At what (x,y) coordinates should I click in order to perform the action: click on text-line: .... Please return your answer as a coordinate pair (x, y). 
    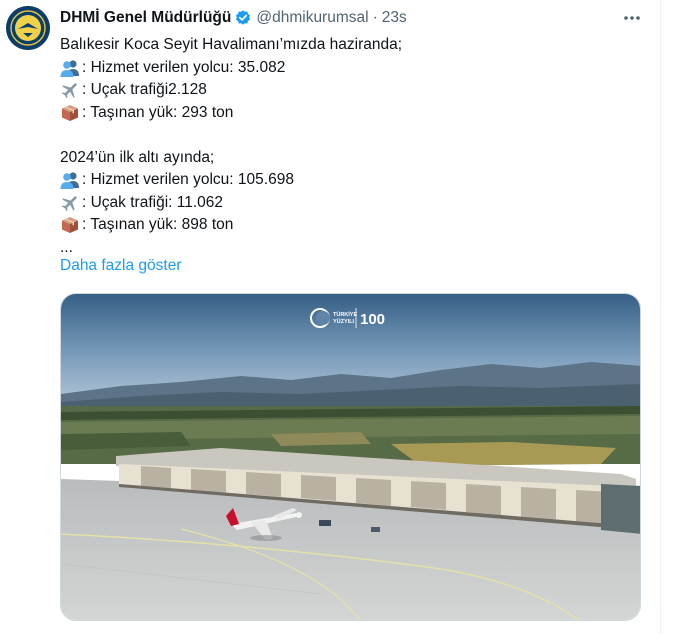
    Looking at the image, I should click on (350, 248).